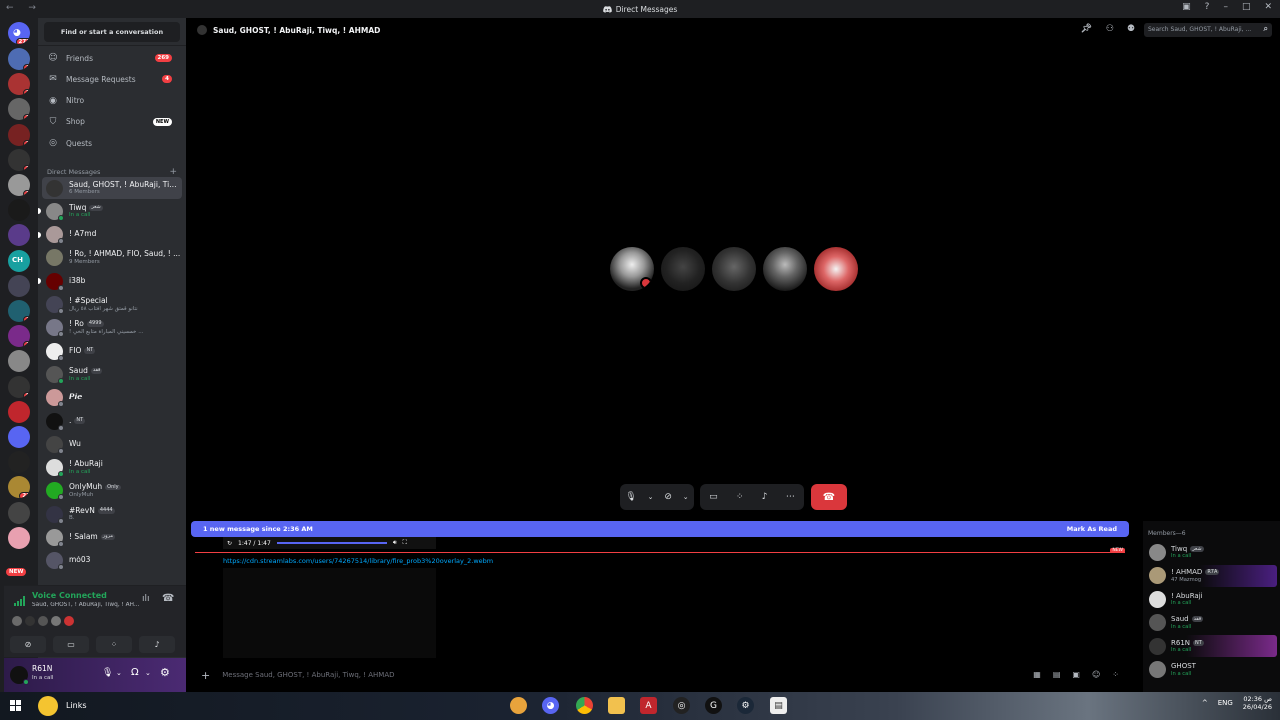 This screenshot has width=1280, height=720. Describe the element at coordinates (112, 421) in the screenshot. I see `dm-item: . NT` at that location.